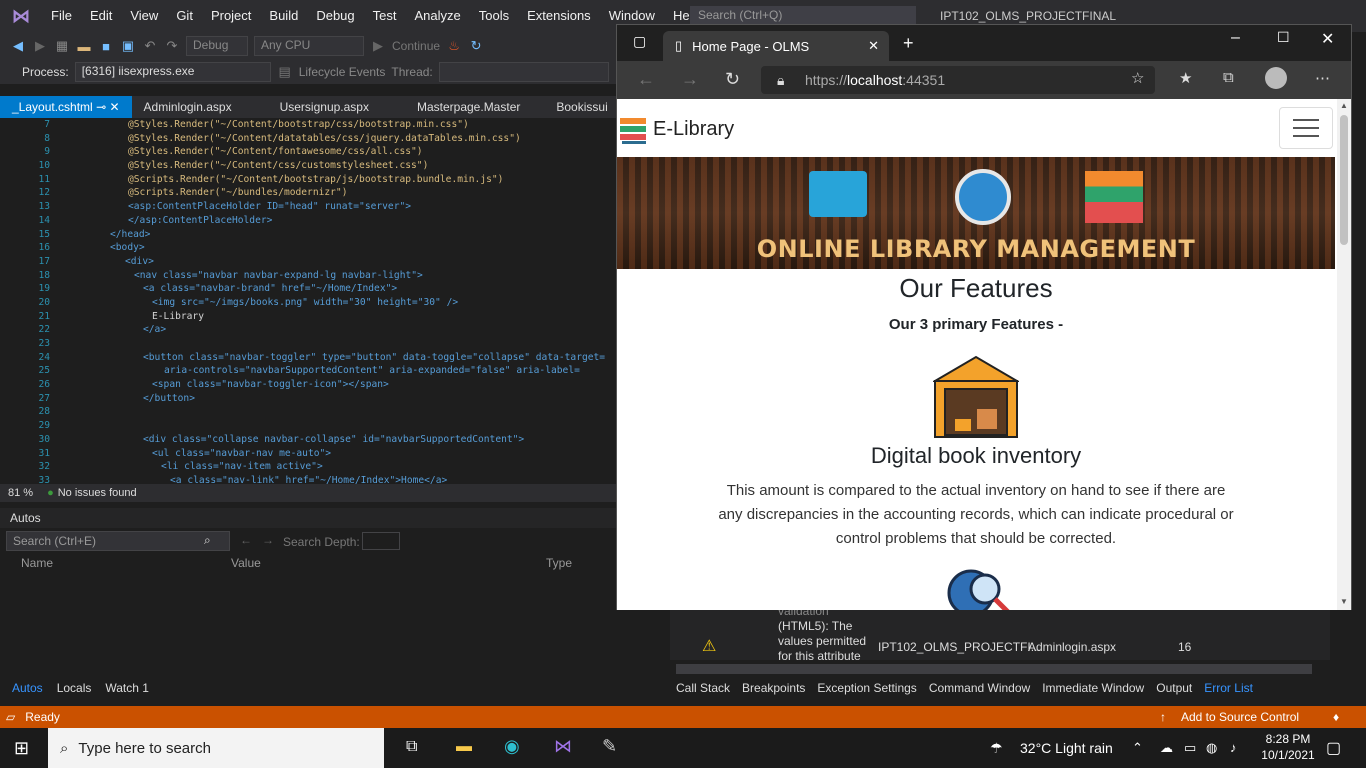 This screenshot has height=768, width=1366. I want to click on save-icon: ■, so click(106, 46).